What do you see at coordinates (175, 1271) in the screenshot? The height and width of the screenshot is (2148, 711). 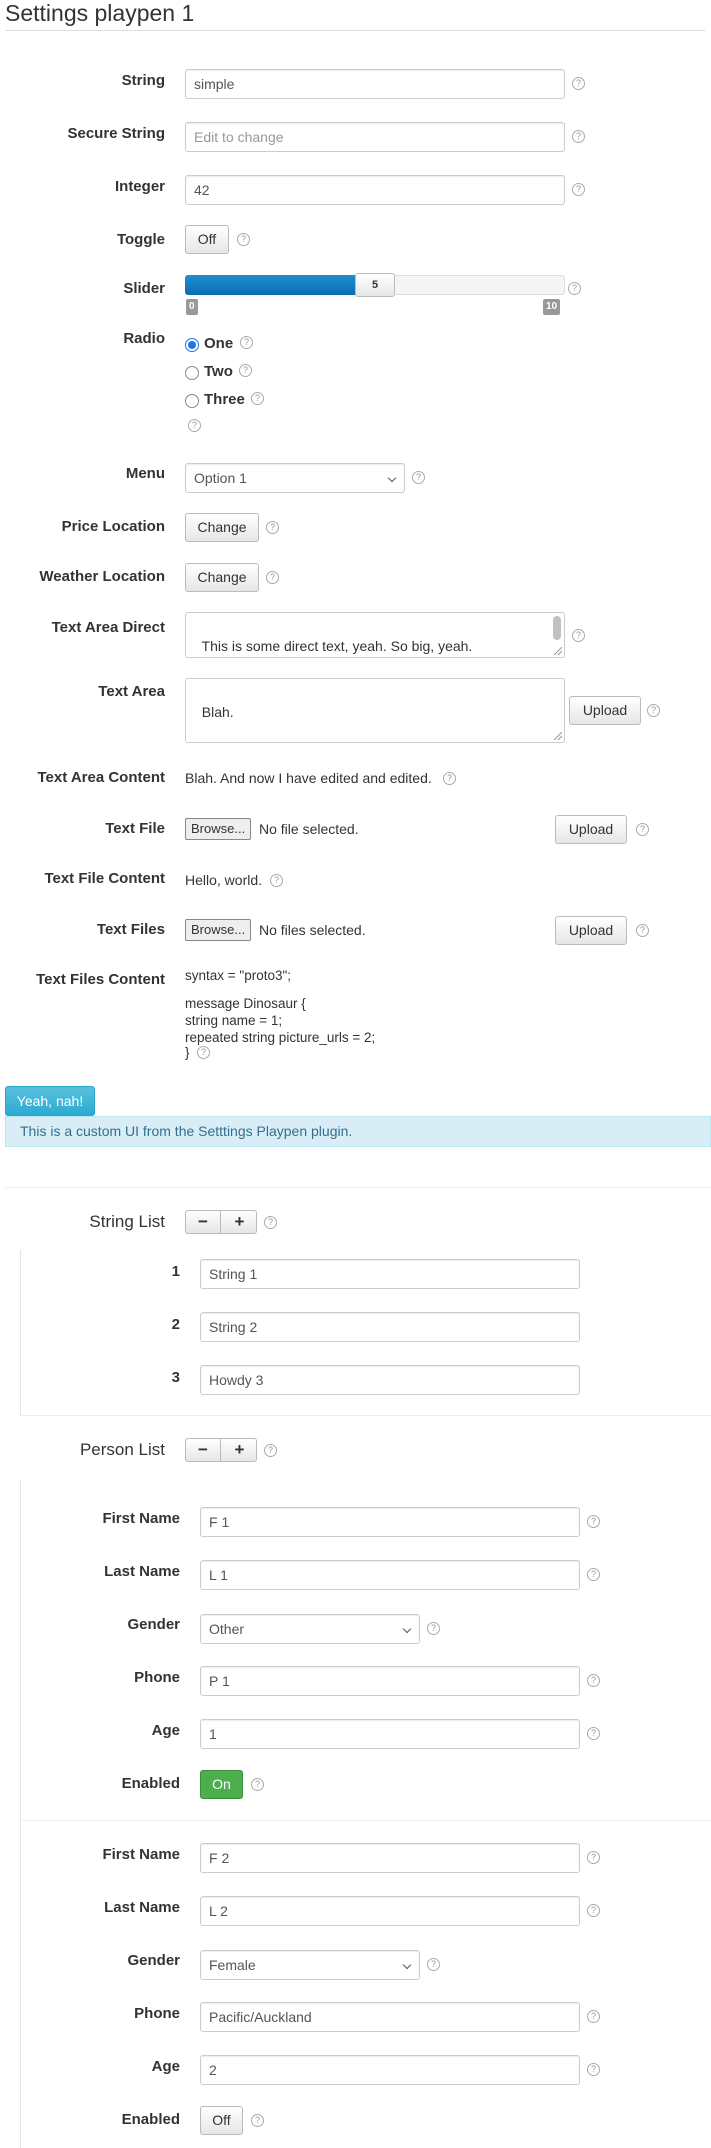 I see `string-list-index: 1` at bounding box center [175, 1271].